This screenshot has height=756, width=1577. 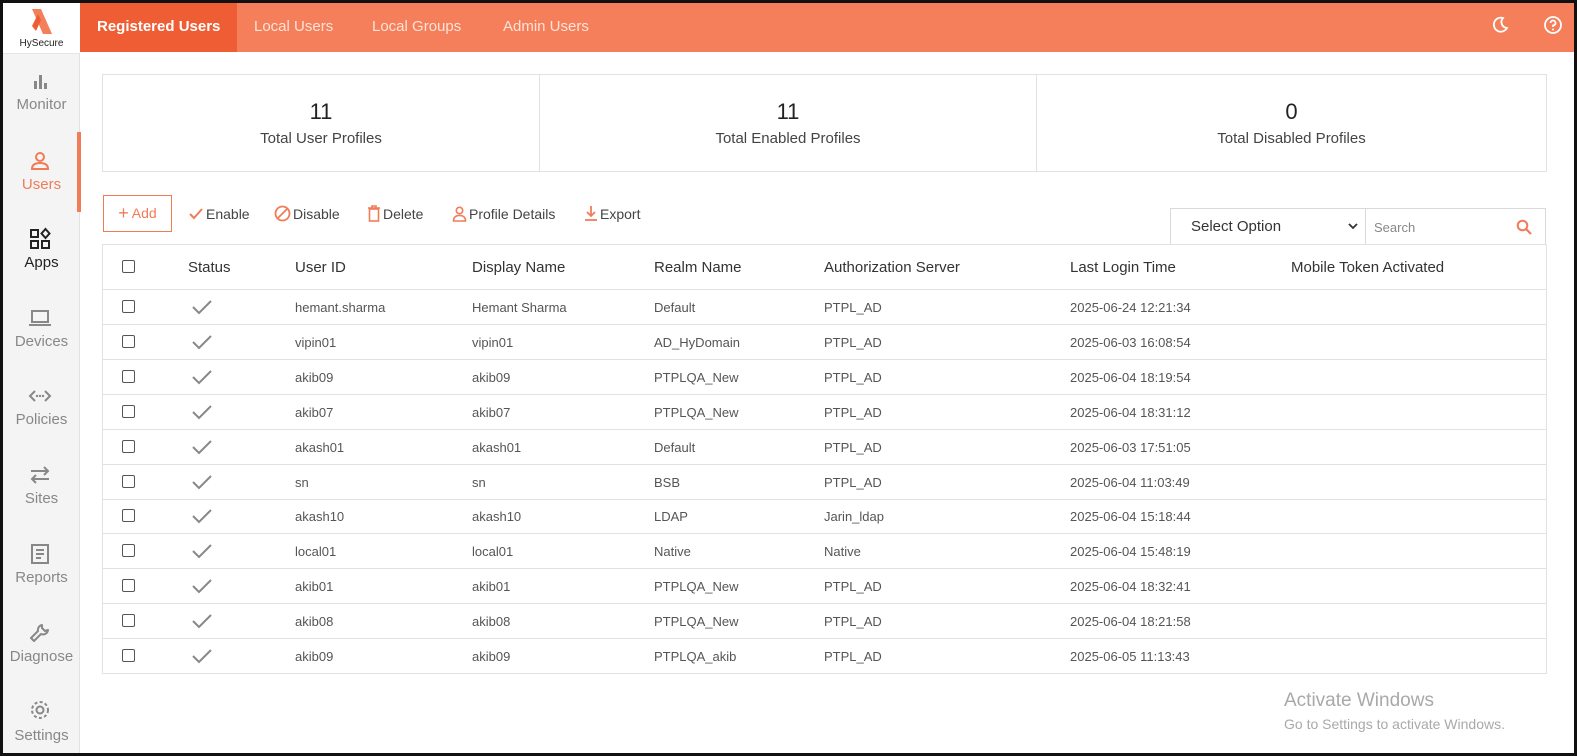 I want to click on column-header-mobile-token-activated: Mobile Token Activated, so click(x=1367, y=267).